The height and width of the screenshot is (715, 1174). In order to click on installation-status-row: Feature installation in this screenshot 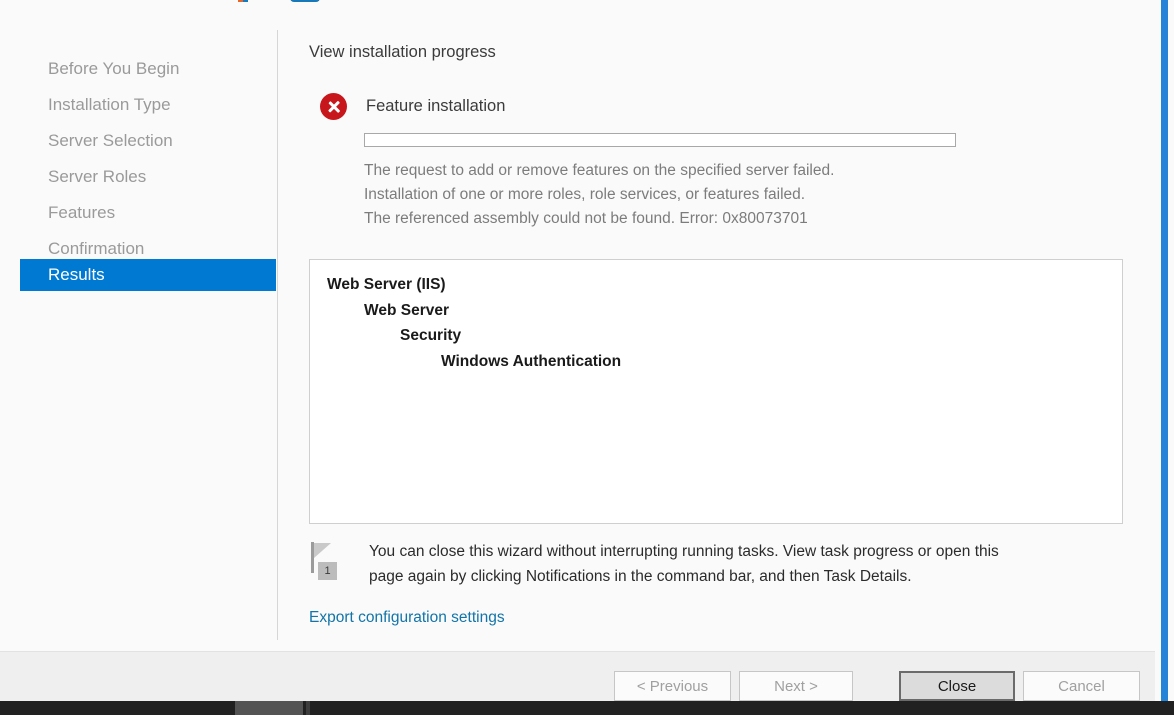, I will do `click(412, 106)`.